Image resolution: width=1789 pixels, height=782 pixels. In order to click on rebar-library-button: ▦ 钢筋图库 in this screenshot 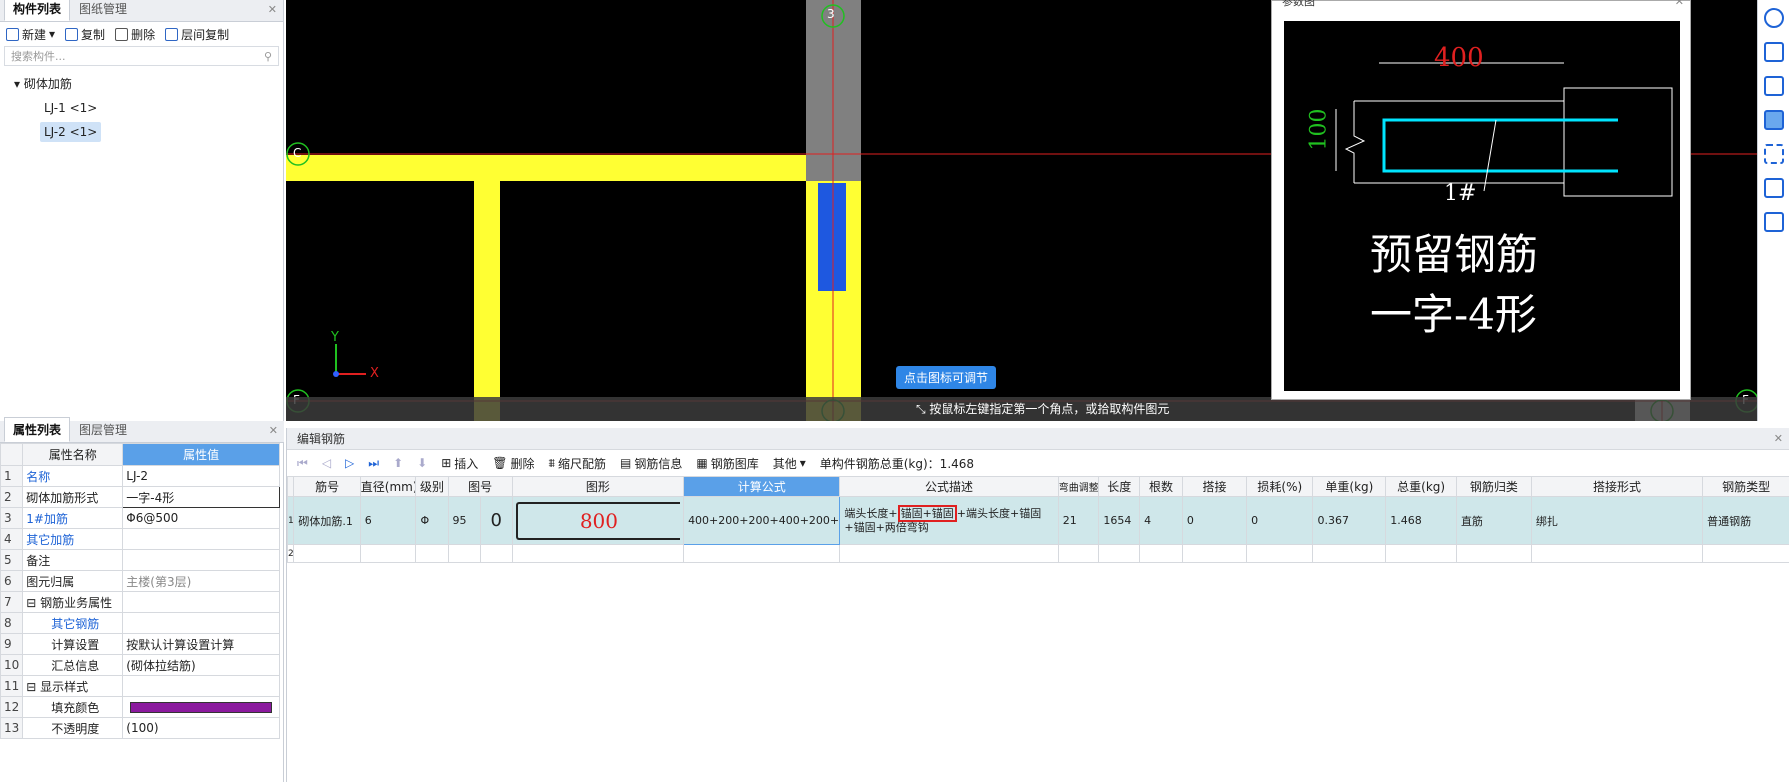, I will do `click(727, 463)`.